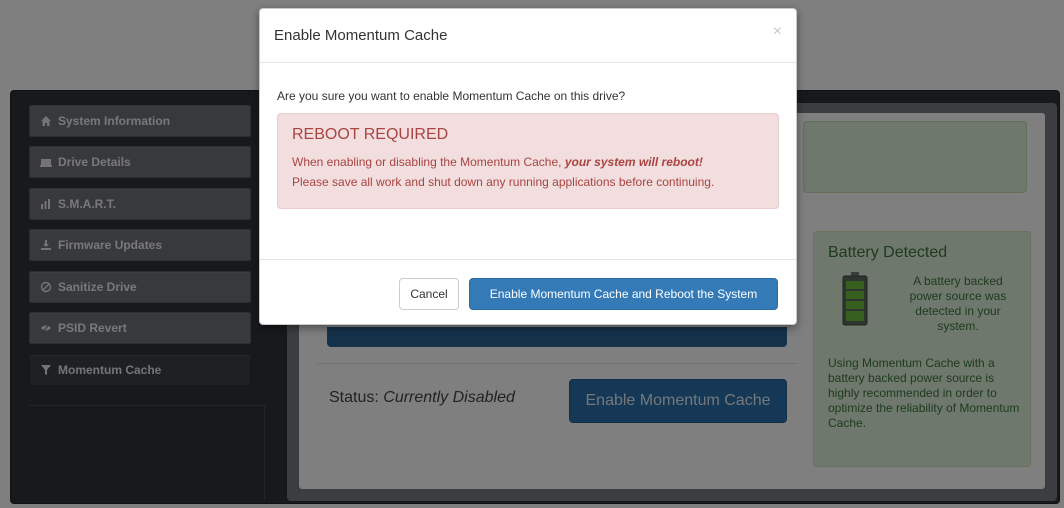 The height and width of the screenshot is (508, 1064). I want to click on reboot-title: REBOOT REQUIRED, so click(370, 134).